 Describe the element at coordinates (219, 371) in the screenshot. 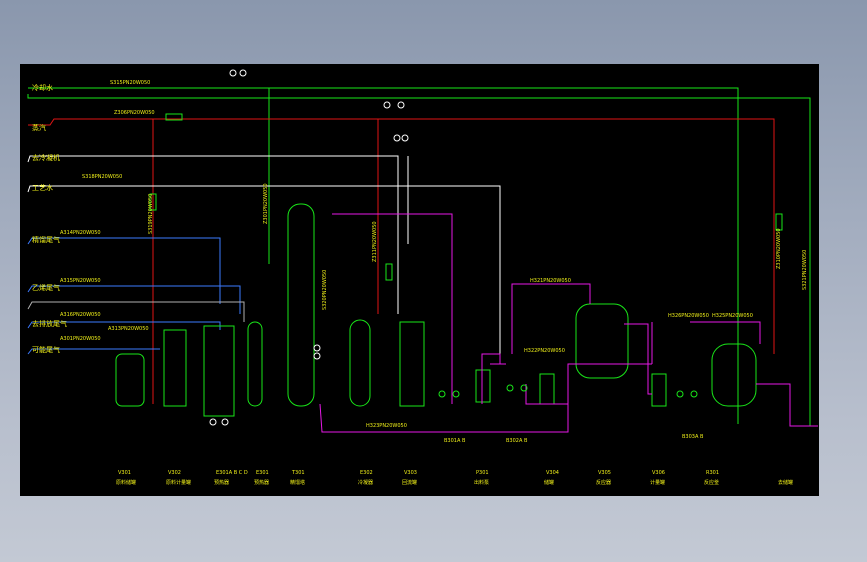

I see `heat-exchanger-stack` at that location.